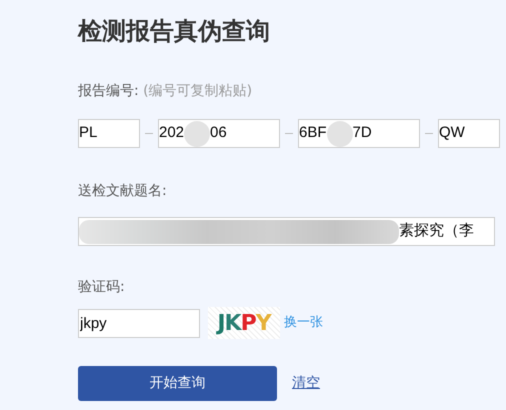  What do you see at coordinates (174, 31) in the screenshot?
I see `page-title: 检测报告真伪查询` at bounding box center [174, 31].